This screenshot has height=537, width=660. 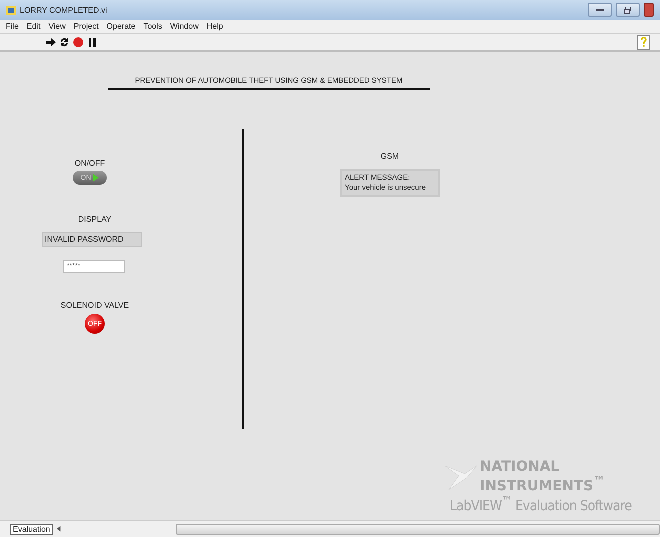 What do you see at coordinates (418, 529) in the screenshot?
I see `scroll-bar` at bounding box center [418, 529].